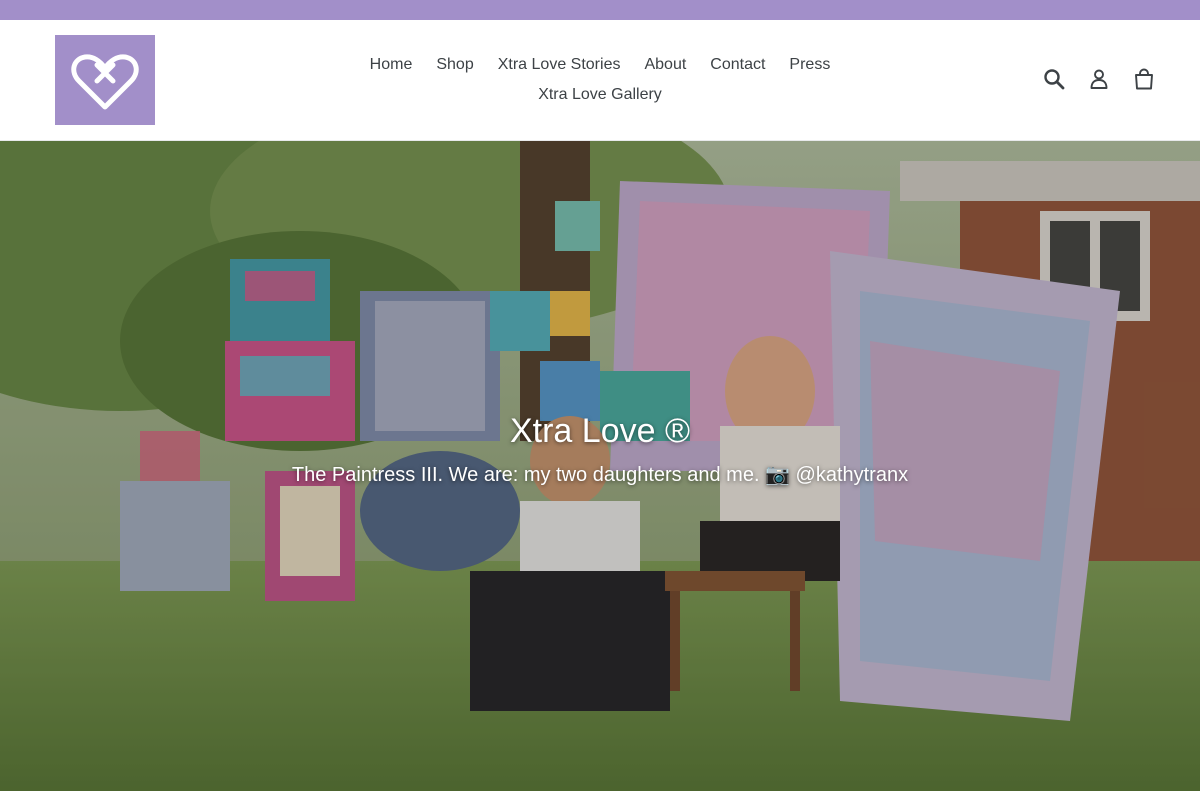  Describe the element at coordinates (809, 65) in the screenshot. I see `nav-link-press: Press` at that location.